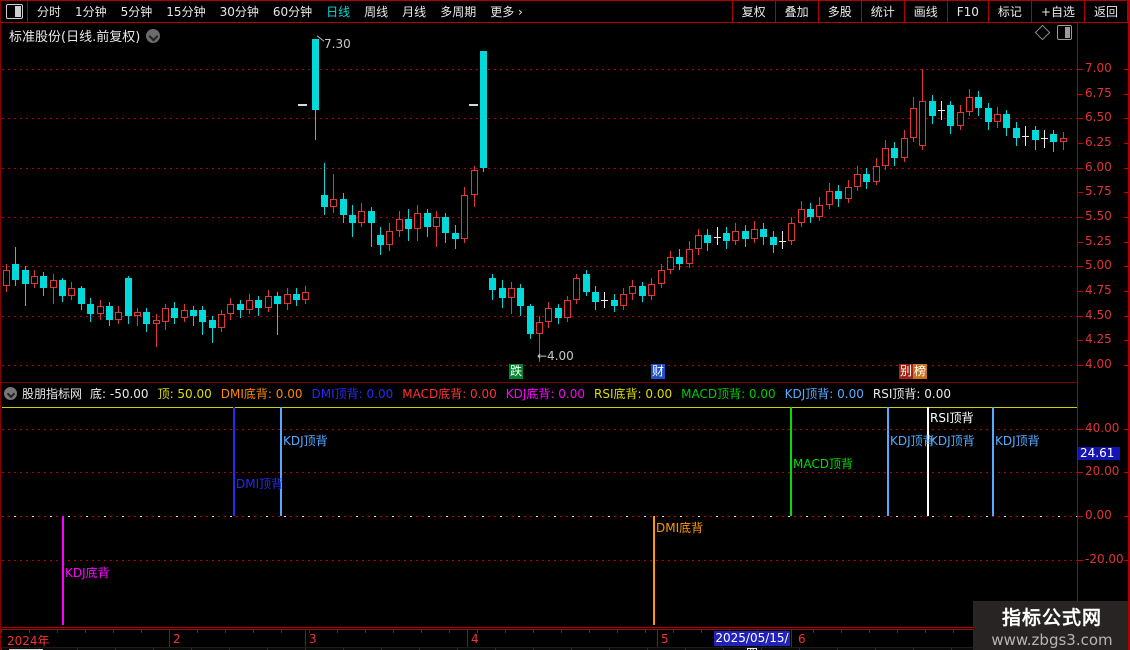 This screenshot has width=1130, height=650. Describe the element at coordinates (752, 640) in the screenshot. I see `selected-date-badge: 2025/05/15/四` at that location.